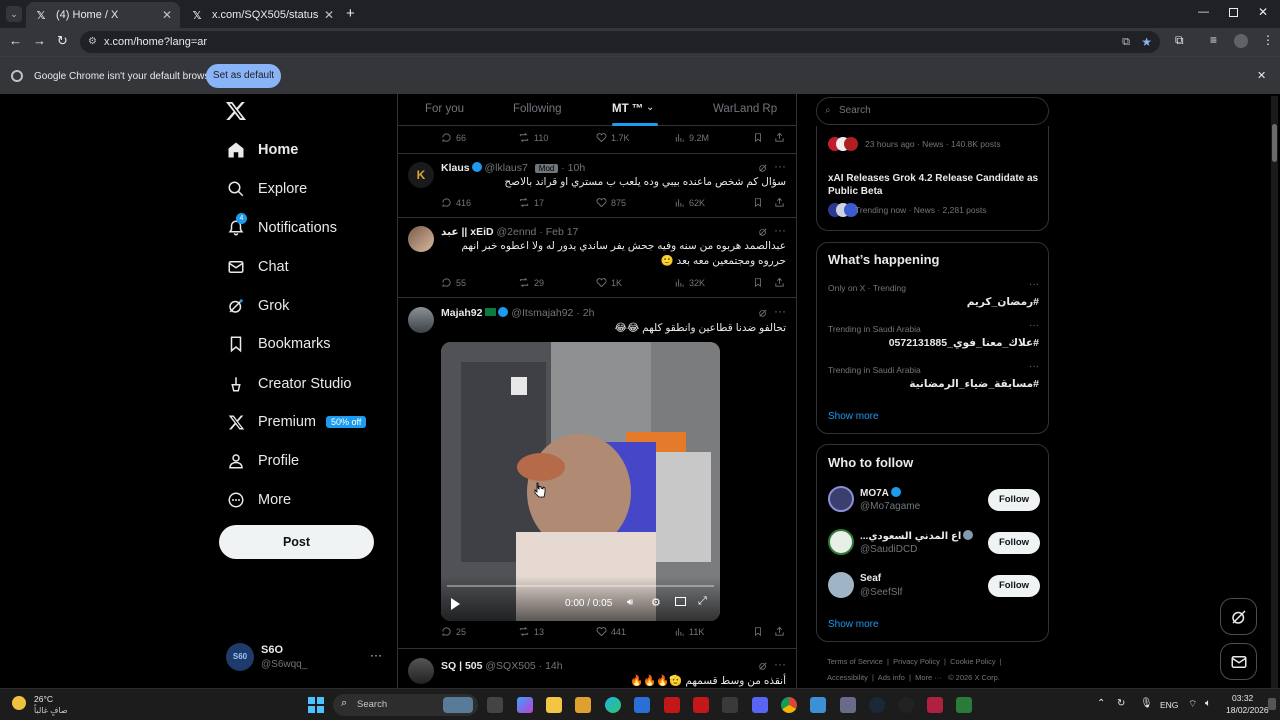  I want to click on sidebar-item-home: Home, so click(262, 150).